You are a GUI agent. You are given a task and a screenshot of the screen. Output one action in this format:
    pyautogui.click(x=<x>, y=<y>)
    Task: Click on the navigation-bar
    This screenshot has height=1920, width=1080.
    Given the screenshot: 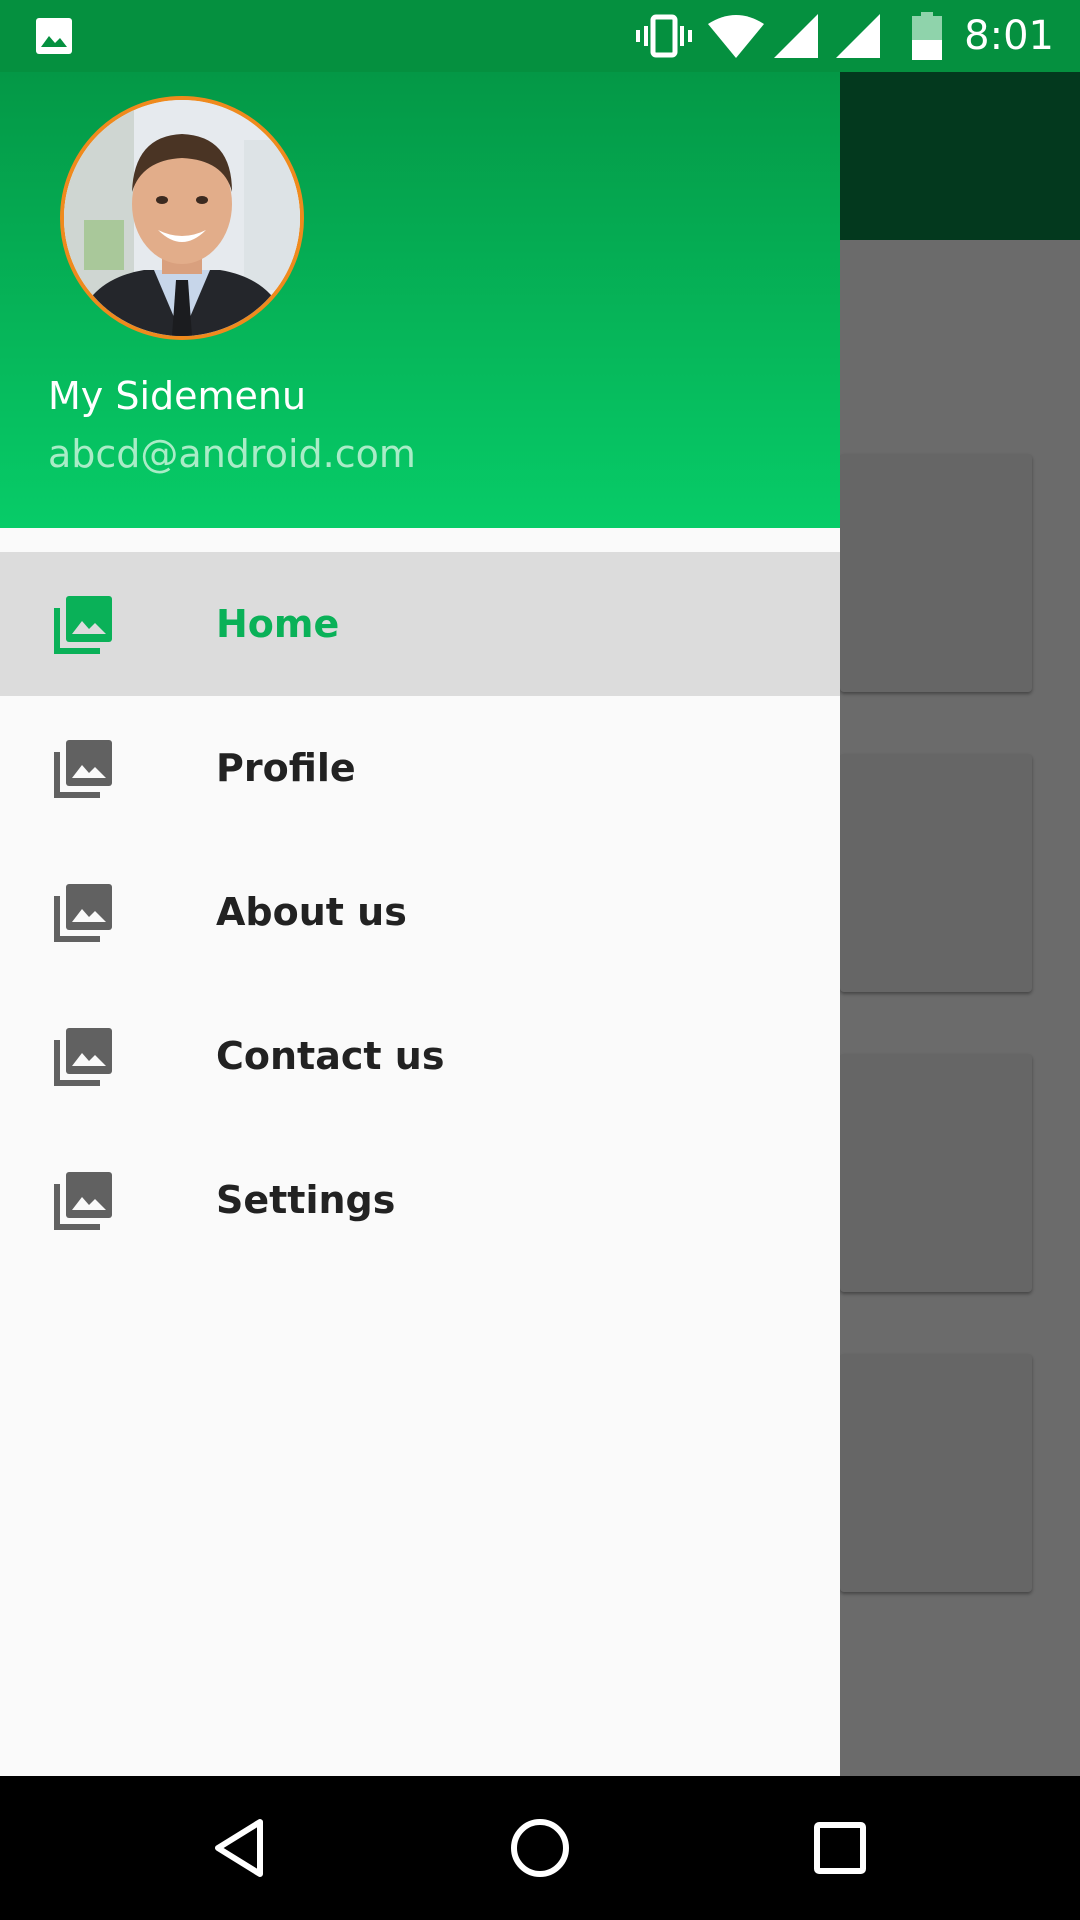 What is the action you would take?
    pyautogui.click(x=540, y=1848)
    